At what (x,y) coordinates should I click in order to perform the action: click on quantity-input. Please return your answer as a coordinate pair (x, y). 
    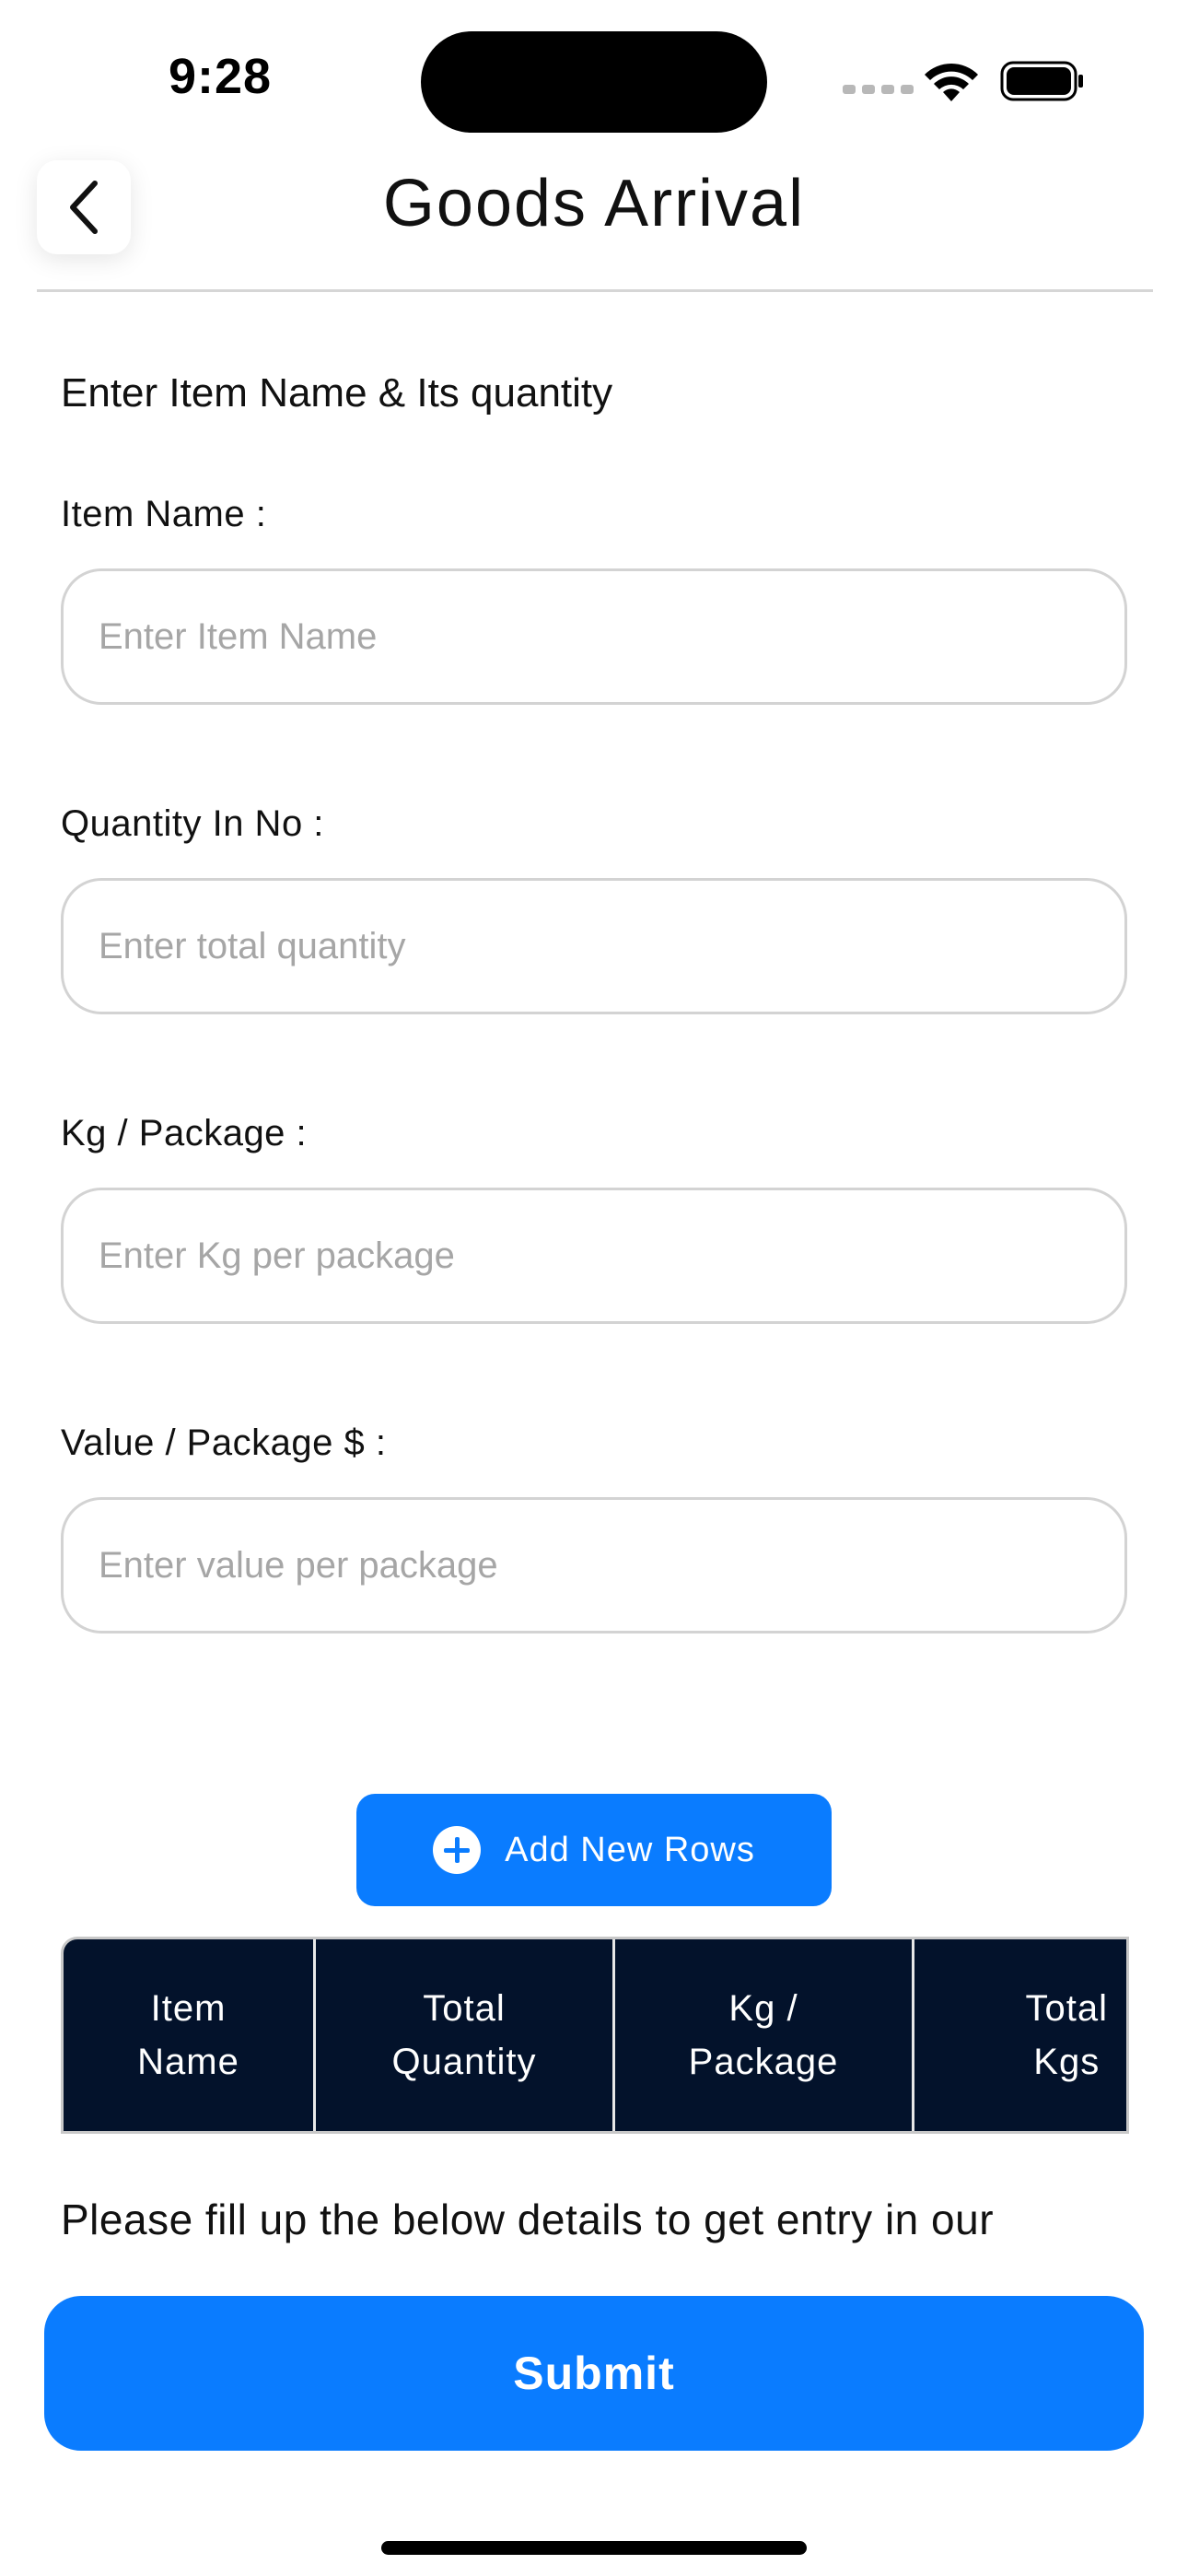
    Looking at the image, I should click on (594, 946).